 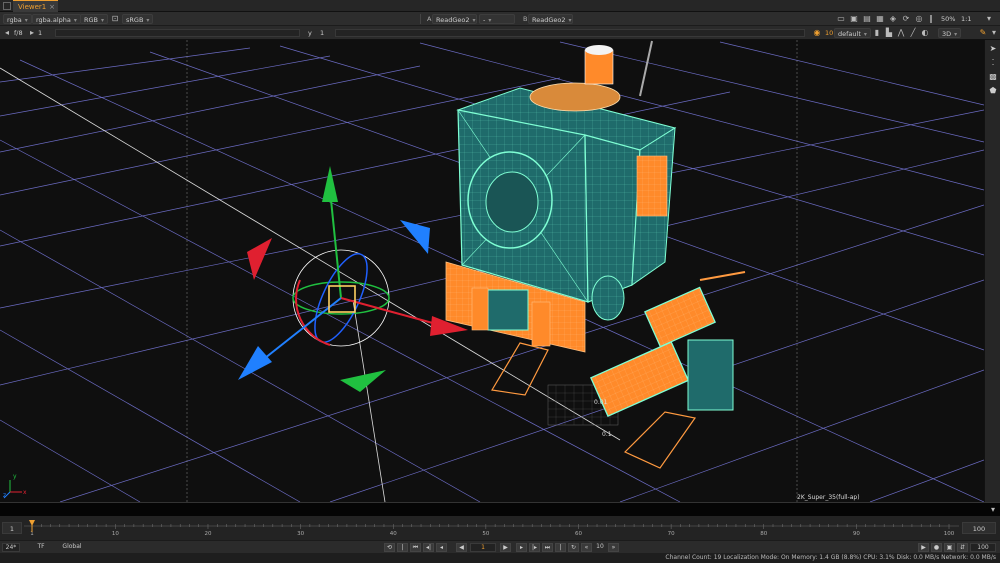 I want to click on refresh-icon: ⟳, so click(x=906, y=19).